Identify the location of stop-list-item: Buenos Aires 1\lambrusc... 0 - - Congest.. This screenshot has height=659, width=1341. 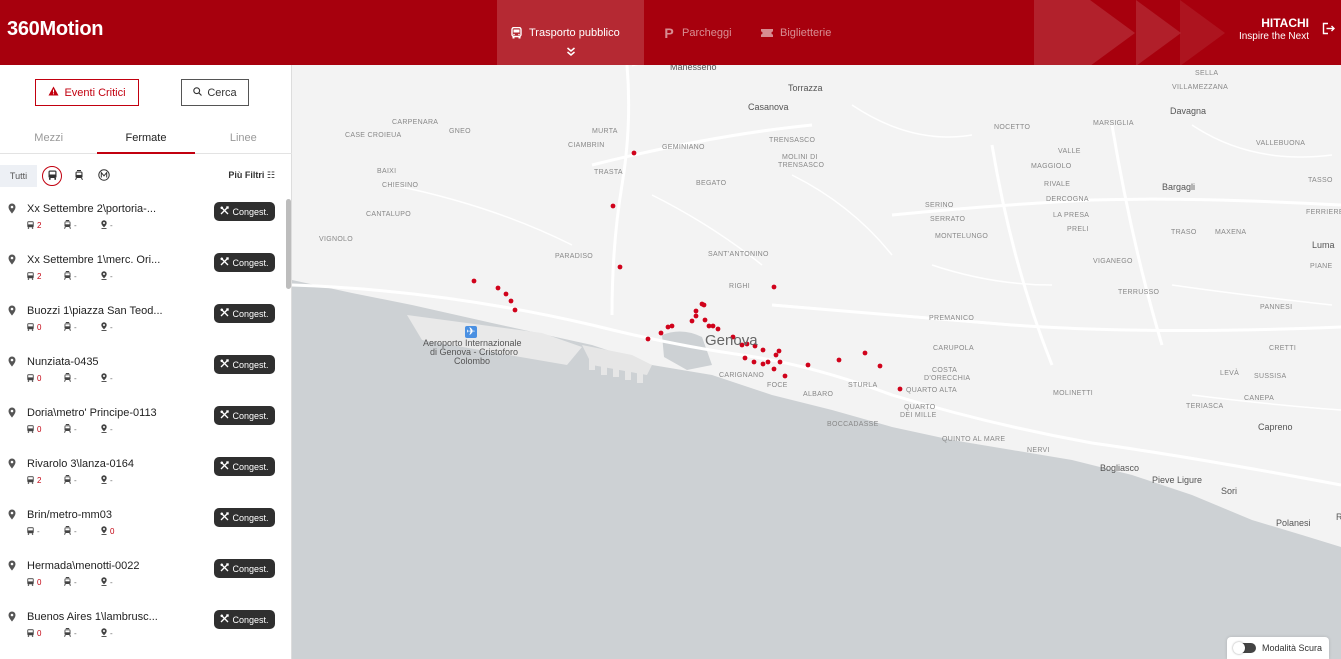
(146, 628).